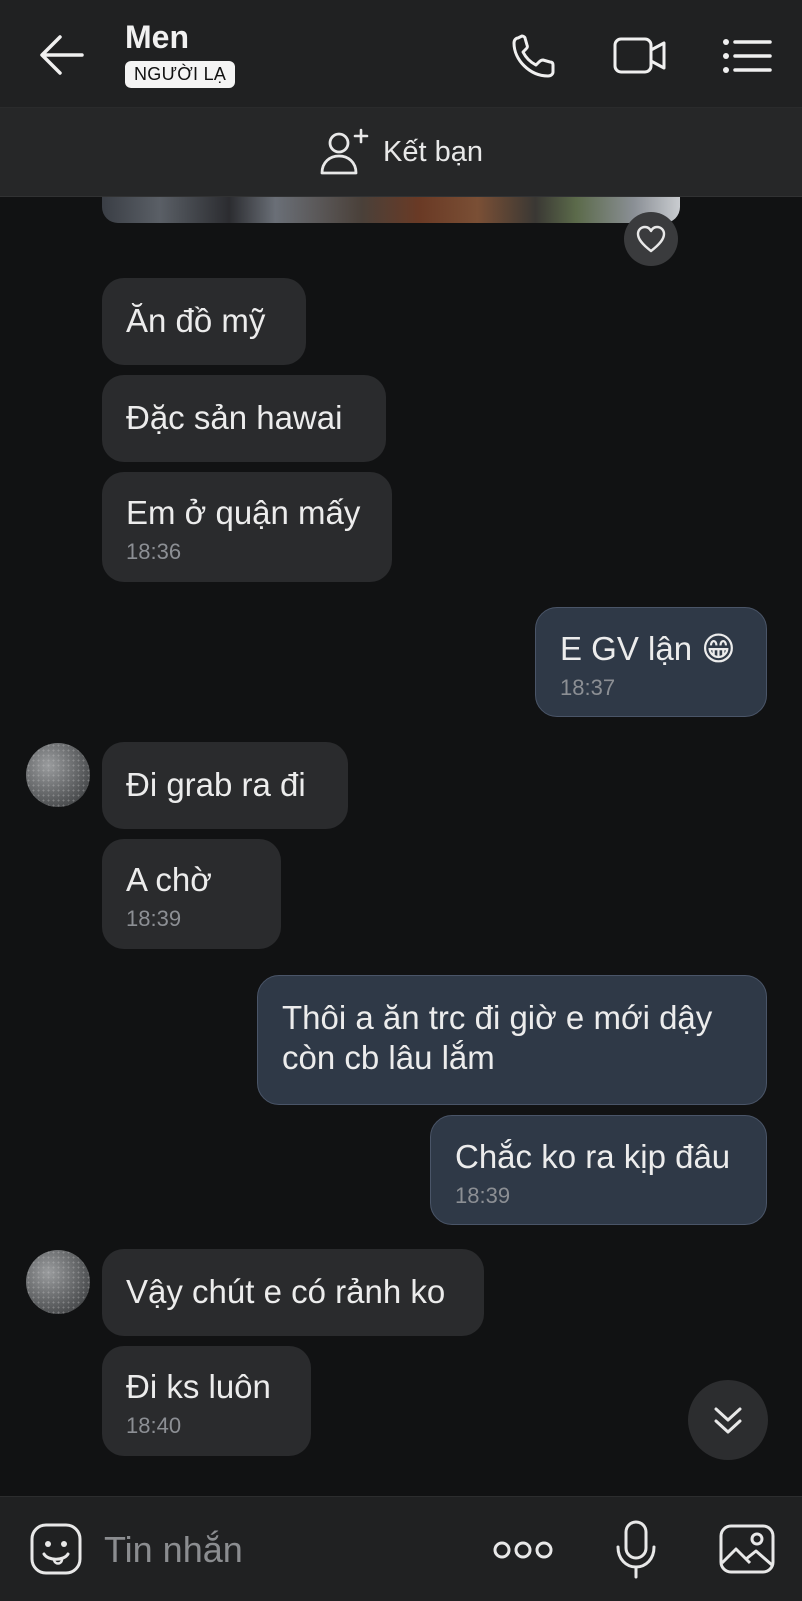  I want to click on add-friend-label: Kết bạn, so click(433, 151).